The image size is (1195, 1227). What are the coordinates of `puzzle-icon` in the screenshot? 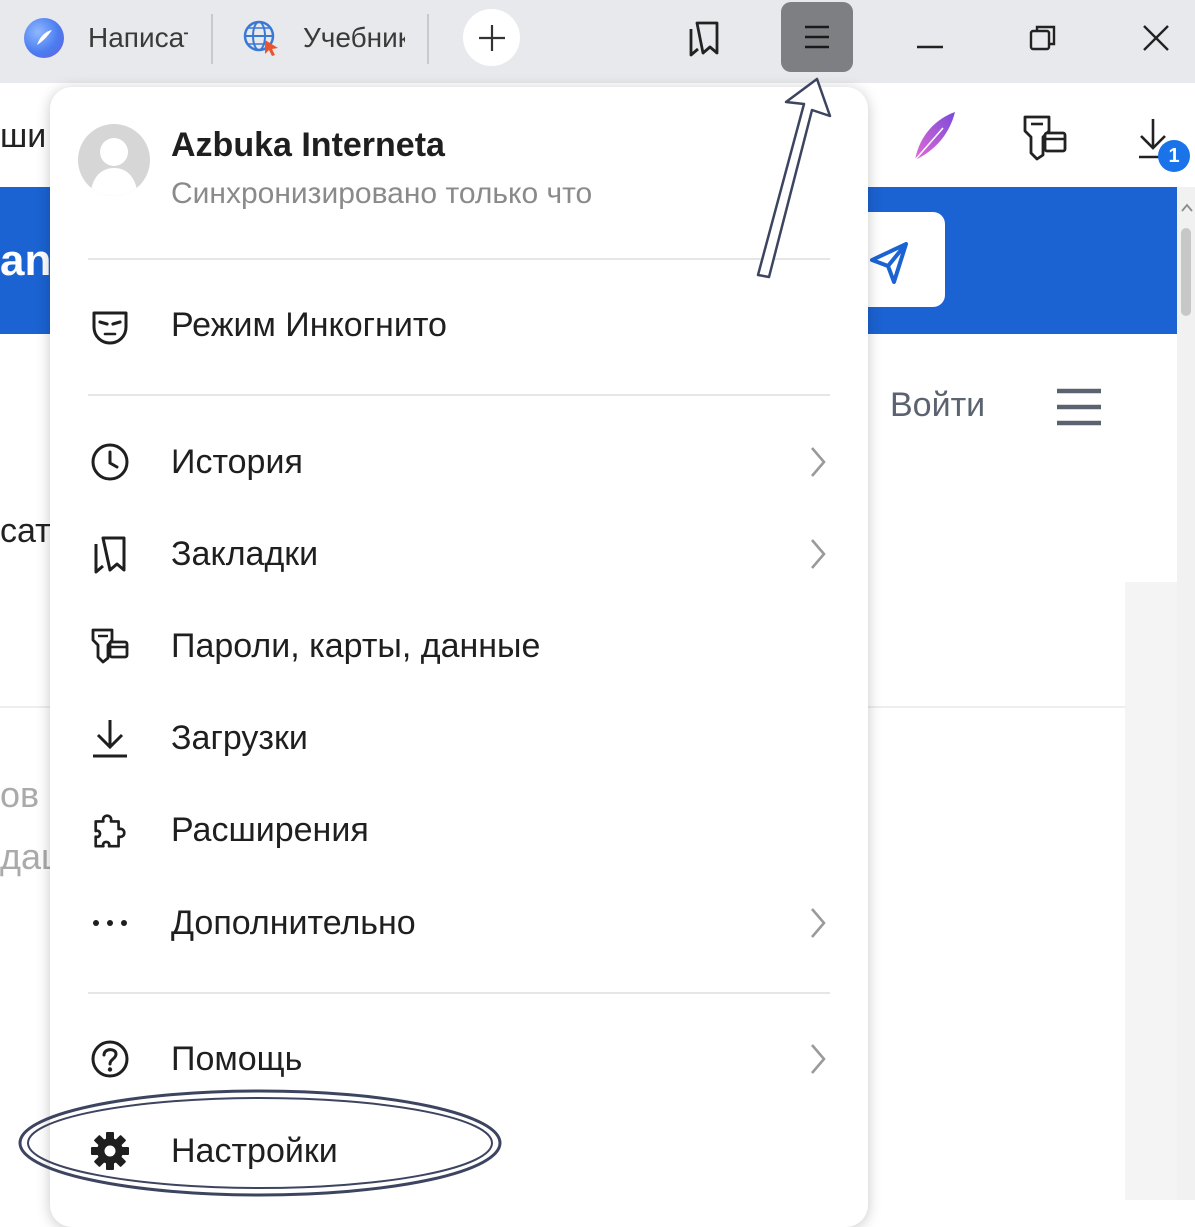 It's located at (110, 830).